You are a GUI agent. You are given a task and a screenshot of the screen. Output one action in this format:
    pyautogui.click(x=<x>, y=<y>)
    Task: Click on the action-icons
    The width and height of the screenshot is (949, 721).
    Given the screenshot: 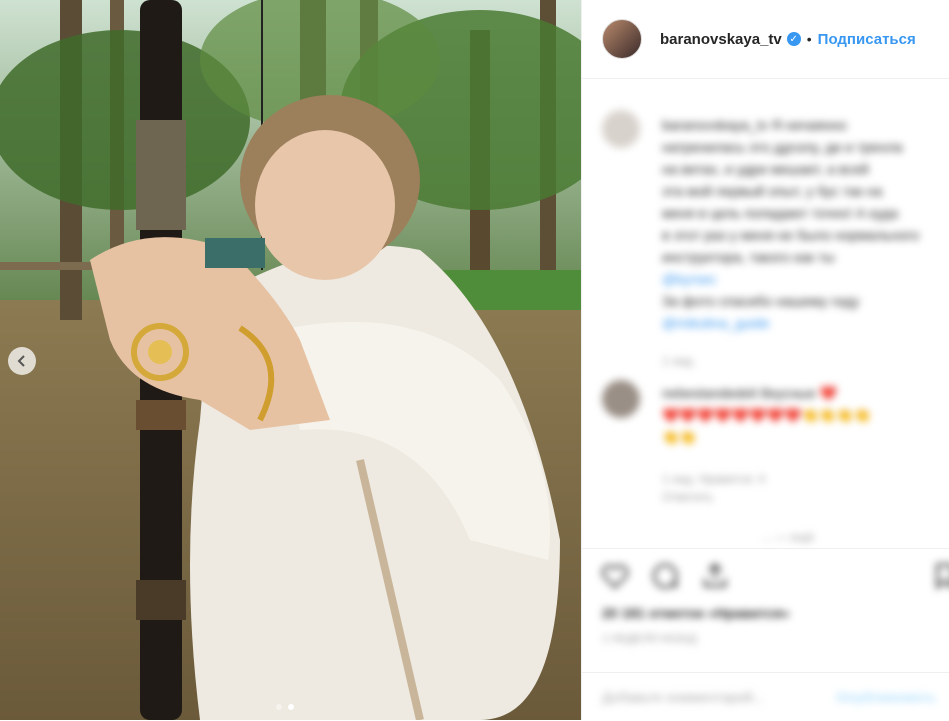 What is the action you would take?
    pyautogui.click(x=665, y=576)
    